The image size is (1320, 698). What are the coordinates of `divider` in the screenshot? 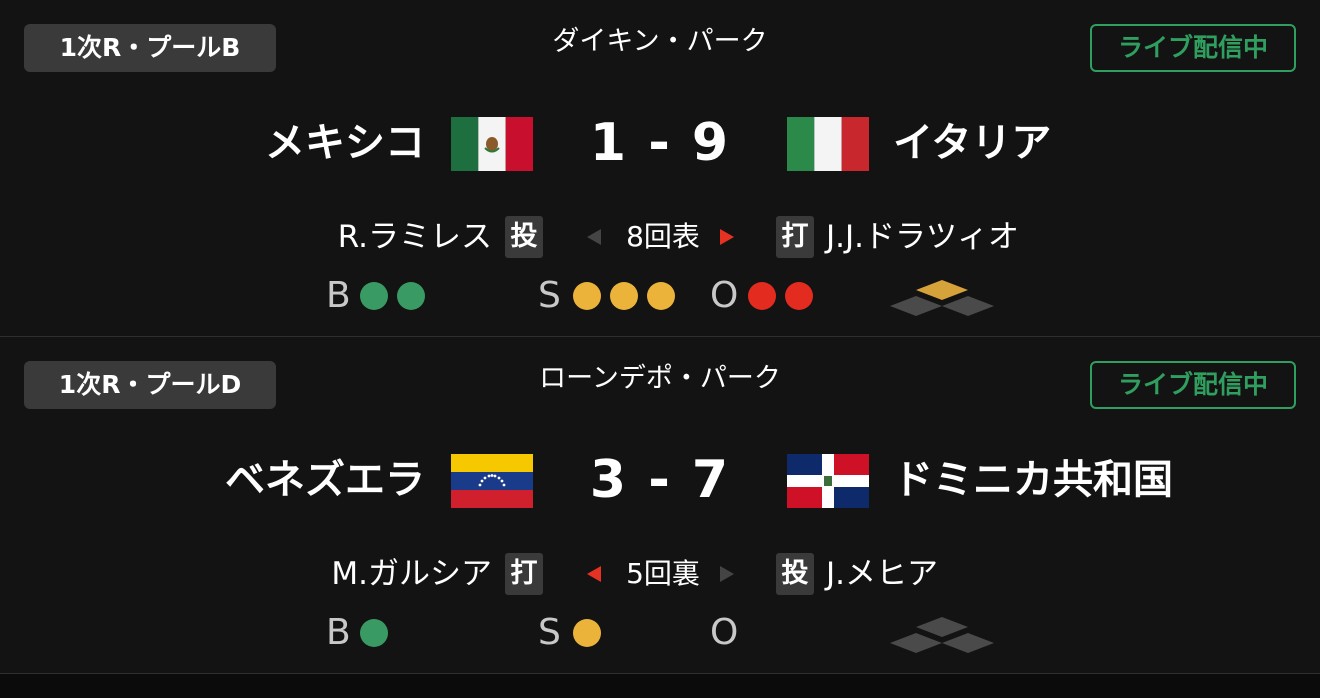 It's located at (660, 673).